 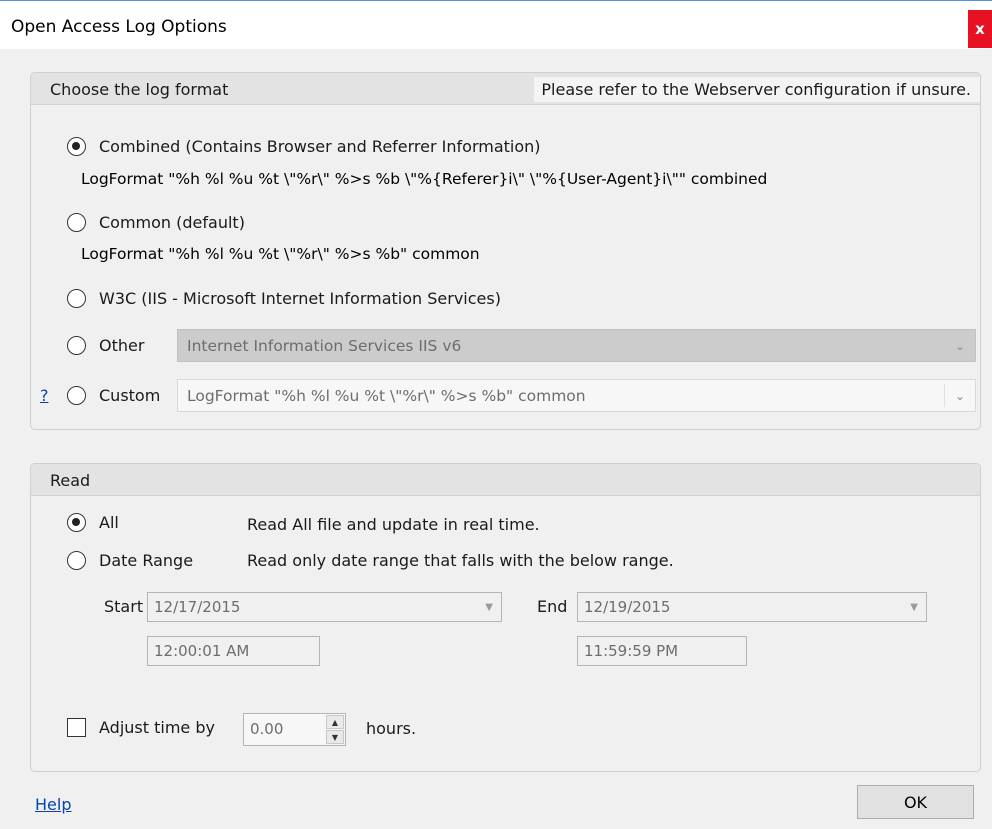 I want to click on read-all-label: All, so click(x=109, y=522).